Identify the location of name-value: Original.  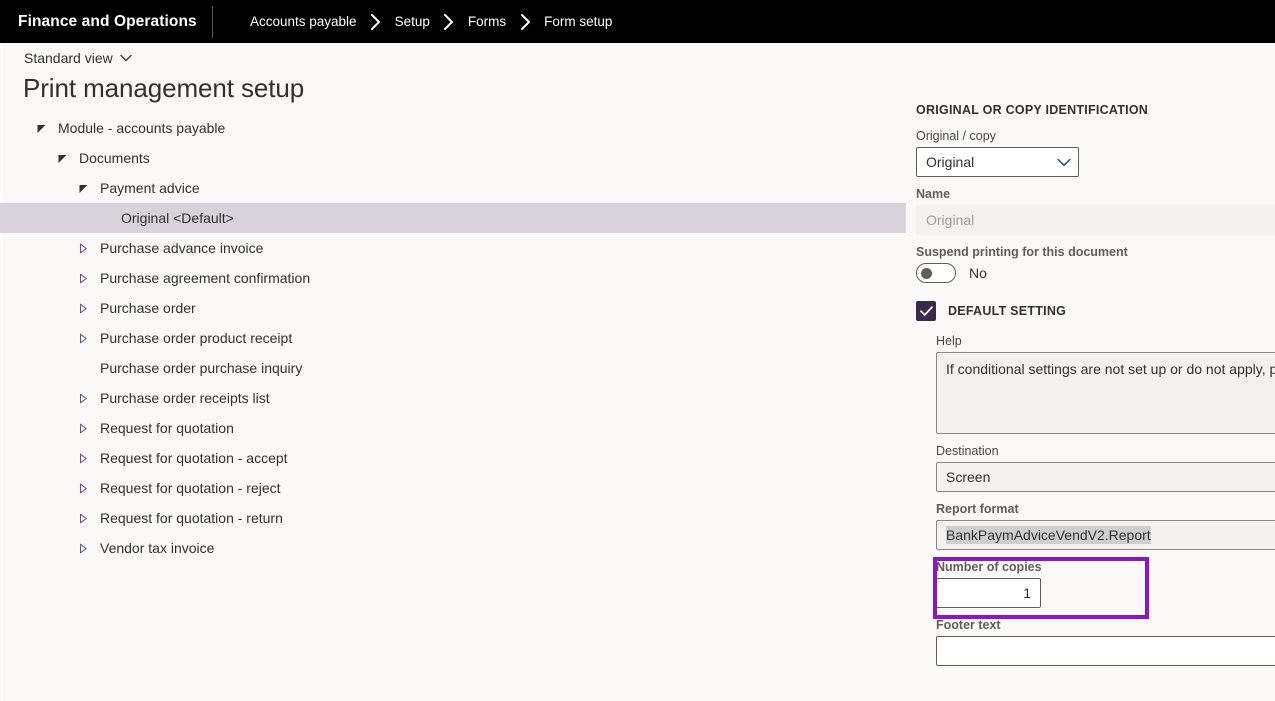
(950, 220).